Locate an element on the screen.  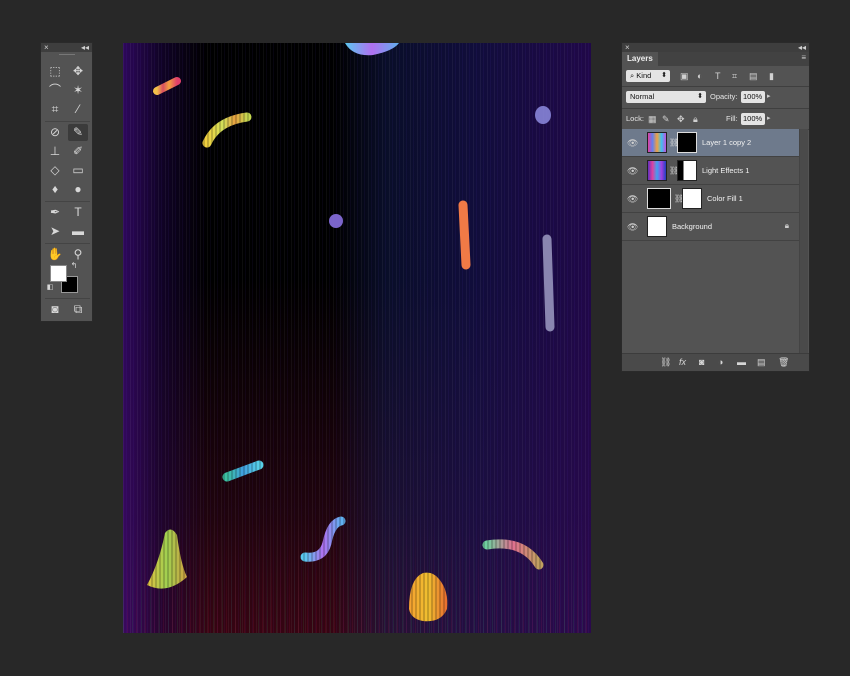
gradient-tool-icon: ▭ is located at coordinates (78, 170).